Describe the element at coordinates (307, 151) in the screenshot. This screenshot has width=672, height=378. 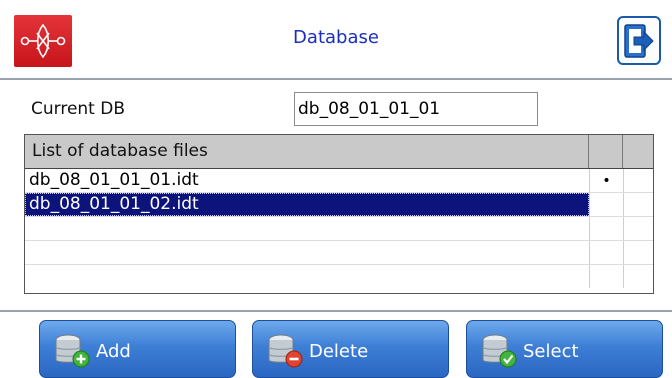
I see `column-header-files: List of database files` at that location.